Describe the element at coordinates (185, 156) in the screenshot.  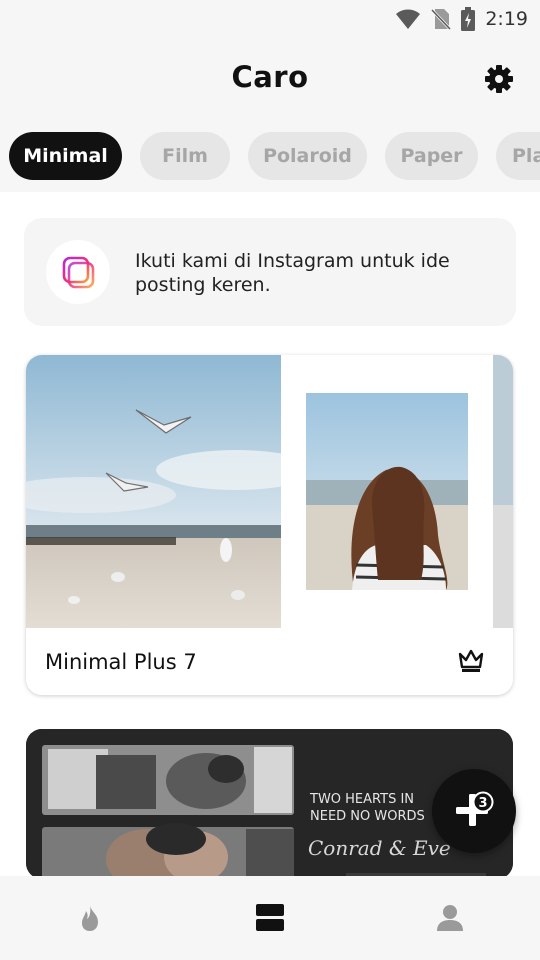
I see `tab-film: Film` at that location.